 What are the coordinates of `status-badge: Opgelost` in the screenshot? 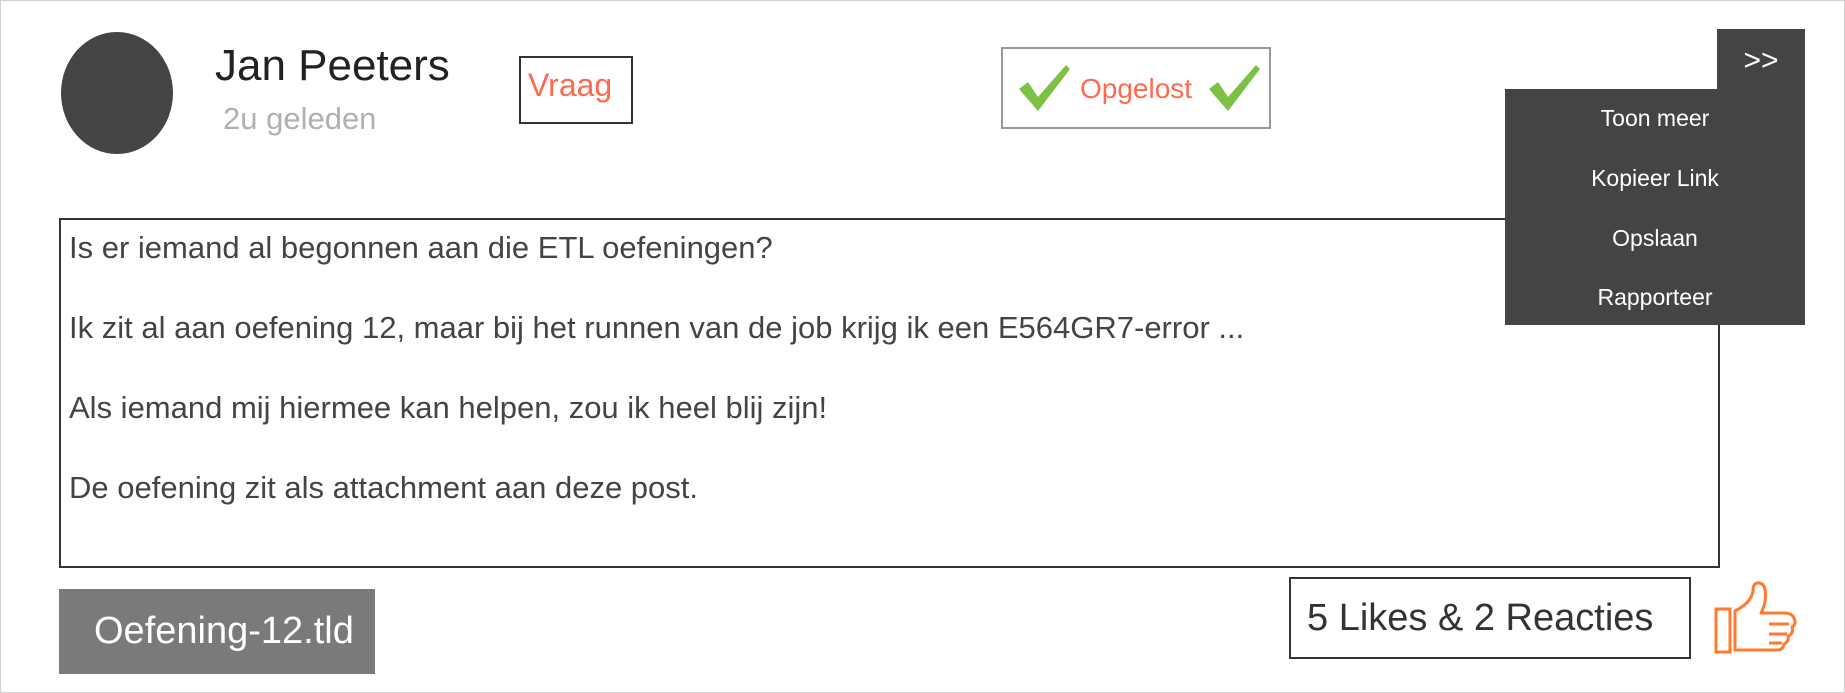 It's located at (1136, 88).